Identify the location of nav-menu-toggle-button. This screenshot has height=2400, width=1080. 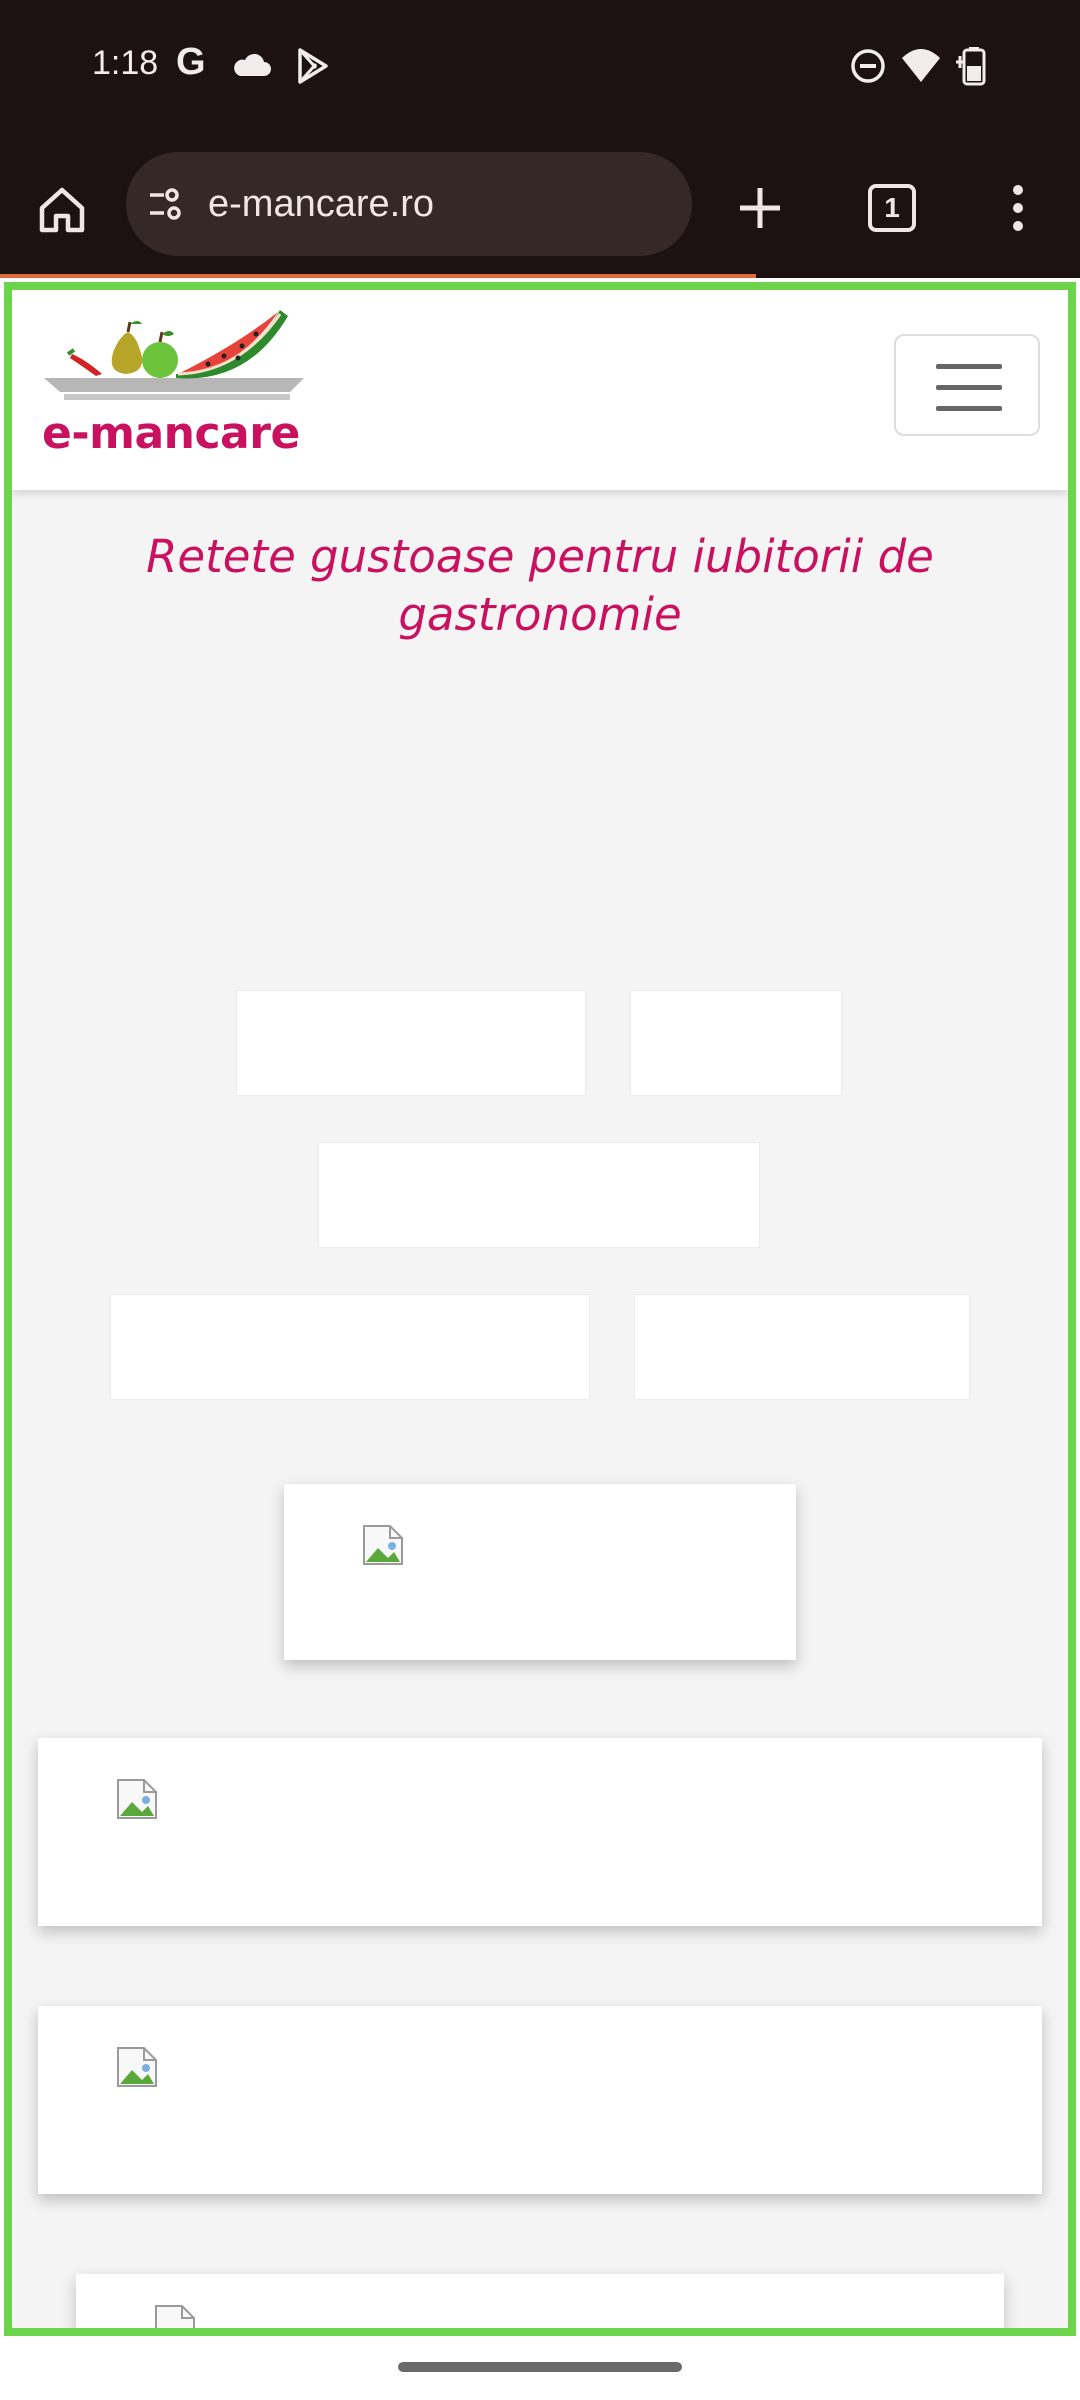
(967, 385).